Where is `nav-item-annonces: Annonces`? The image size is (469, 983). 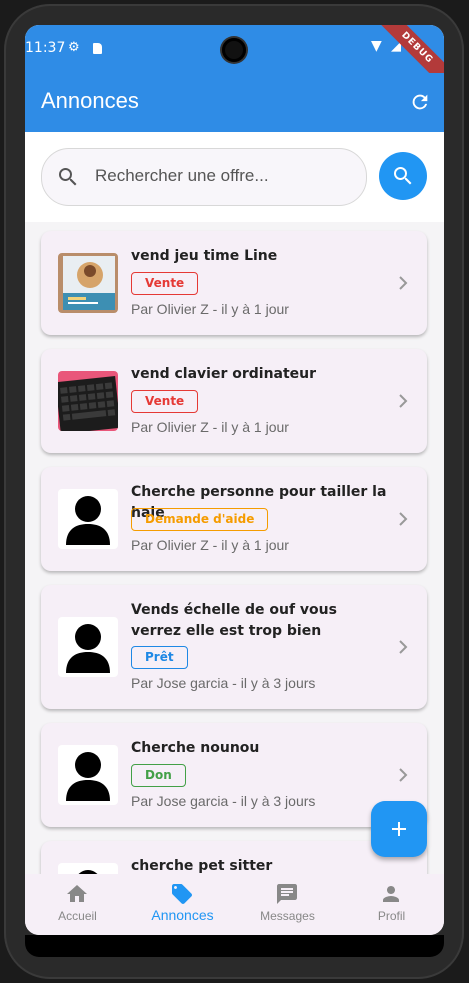 nav-item-annonces: Annonces is located at coordinates (182, 904).